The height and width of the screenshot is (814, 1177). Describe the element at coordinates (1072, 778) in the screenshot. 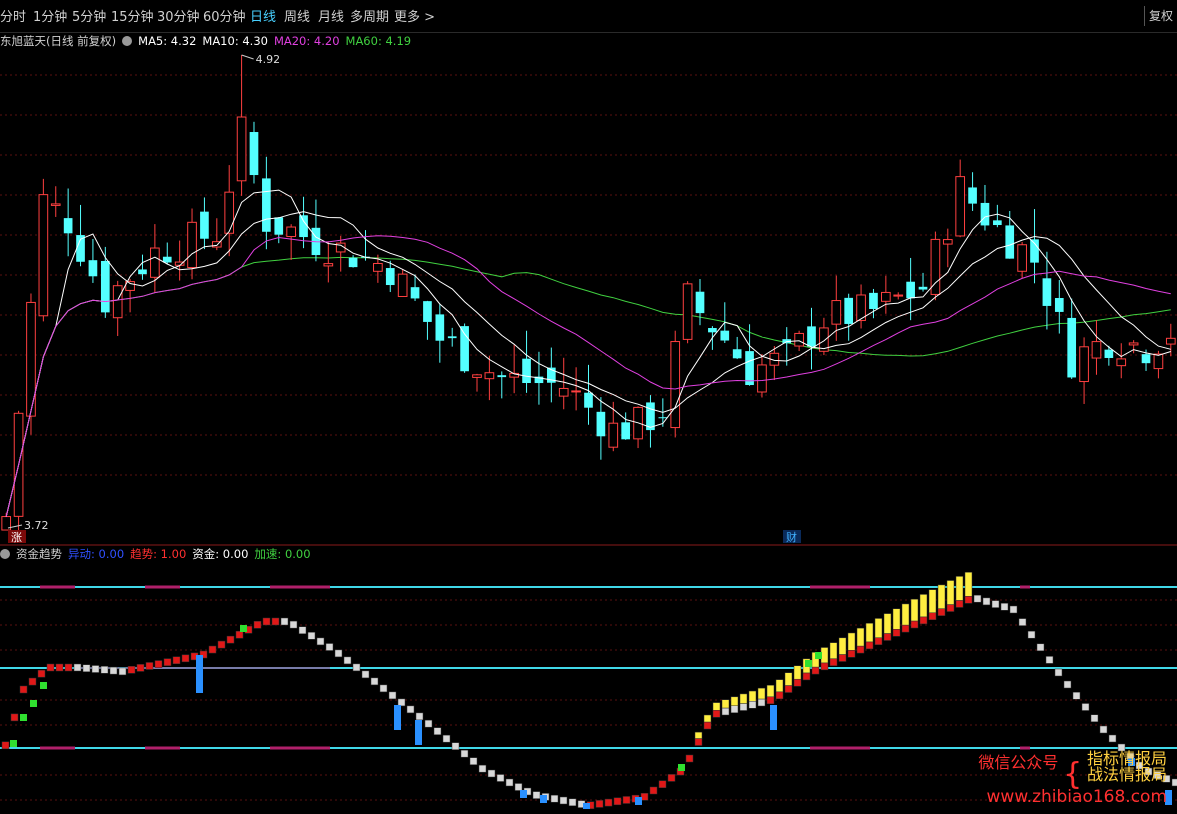

I see `watermark: 微信公众号 { 指标情报局 战法情报局 www.zhibiao168.com` at that location.